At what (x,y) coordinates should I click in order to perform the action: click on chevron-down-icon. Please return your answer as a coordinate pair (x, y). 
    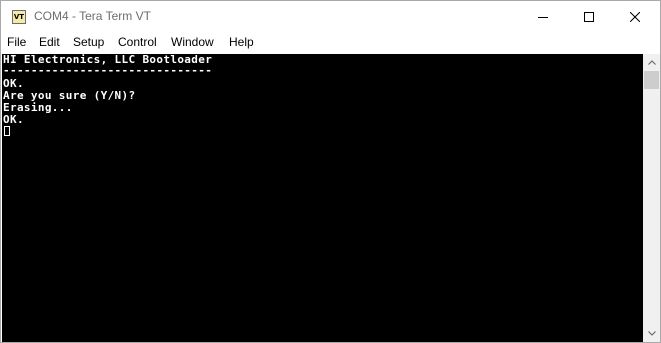
    Looking at the image, I should click on (651, 333).